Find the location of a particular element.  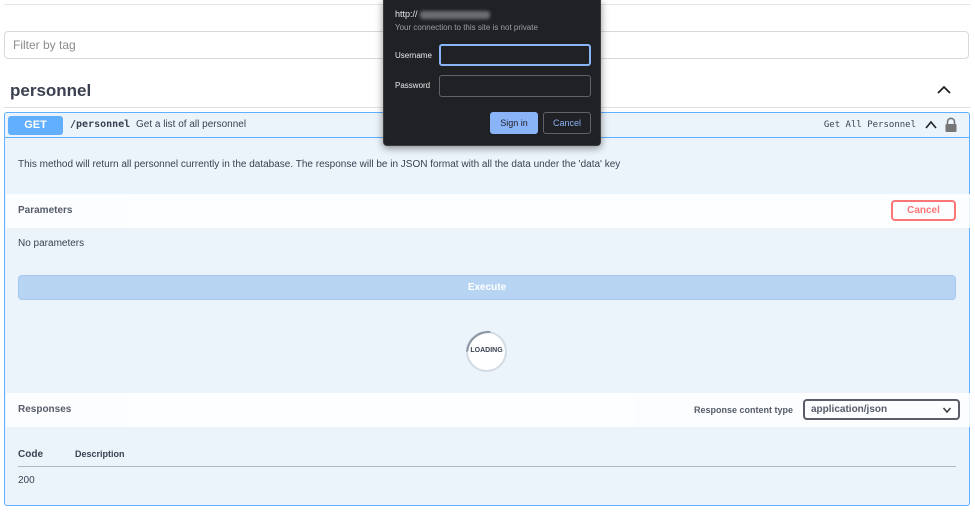

operation-summary-text: Get a list of all personnel is located at coordinates (191, 124).